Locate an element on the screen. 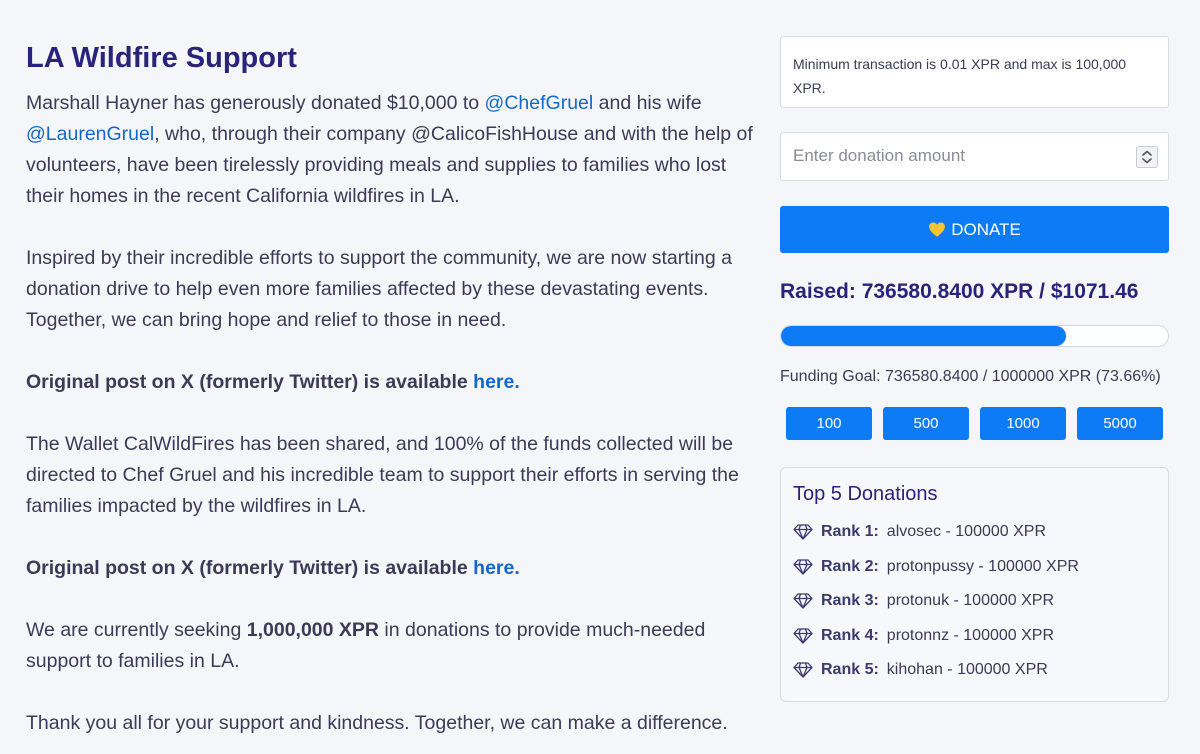  quick-amount-button: 500 is located at coordinates (926, 423).